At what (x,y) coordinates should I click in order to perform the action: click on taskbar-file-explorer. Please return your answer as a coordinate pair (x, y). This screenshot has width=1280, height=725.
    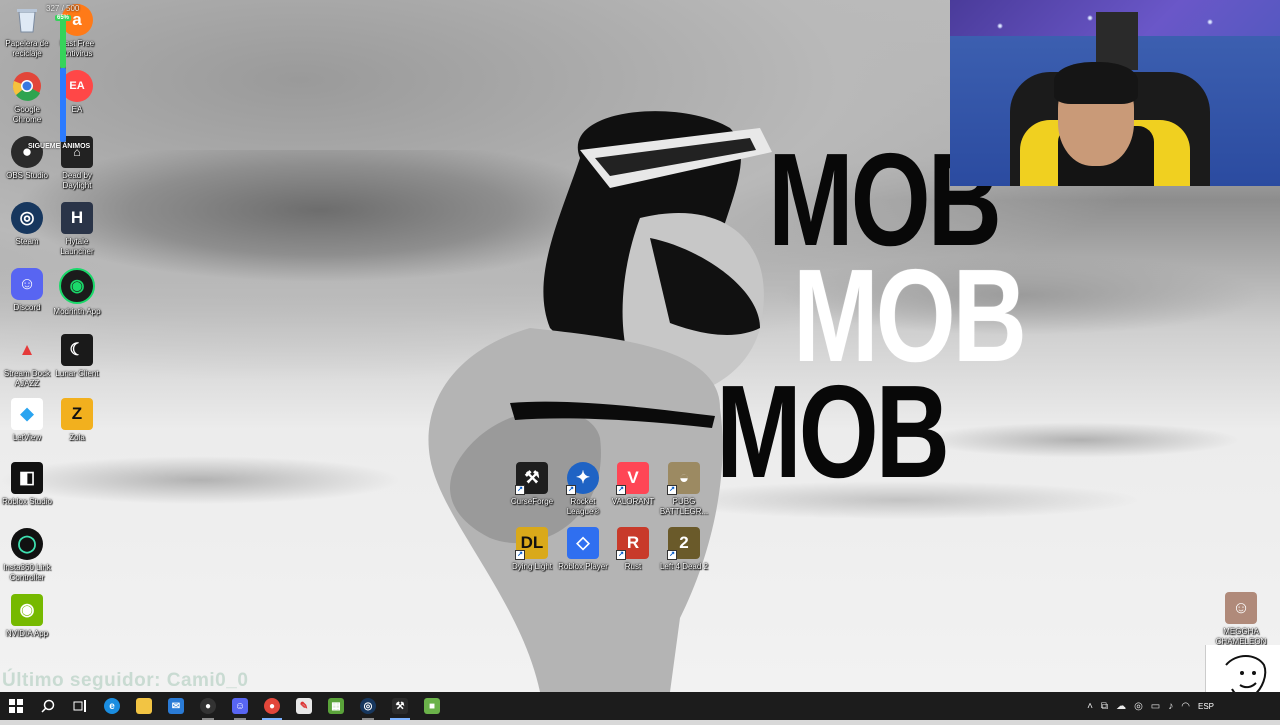
    Looking at the image, I should click on (144, 706).